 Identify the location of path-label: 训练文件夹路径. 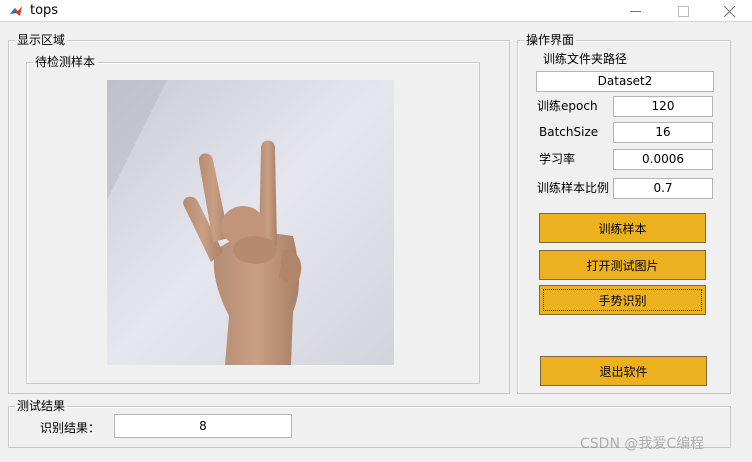
(585, 59).